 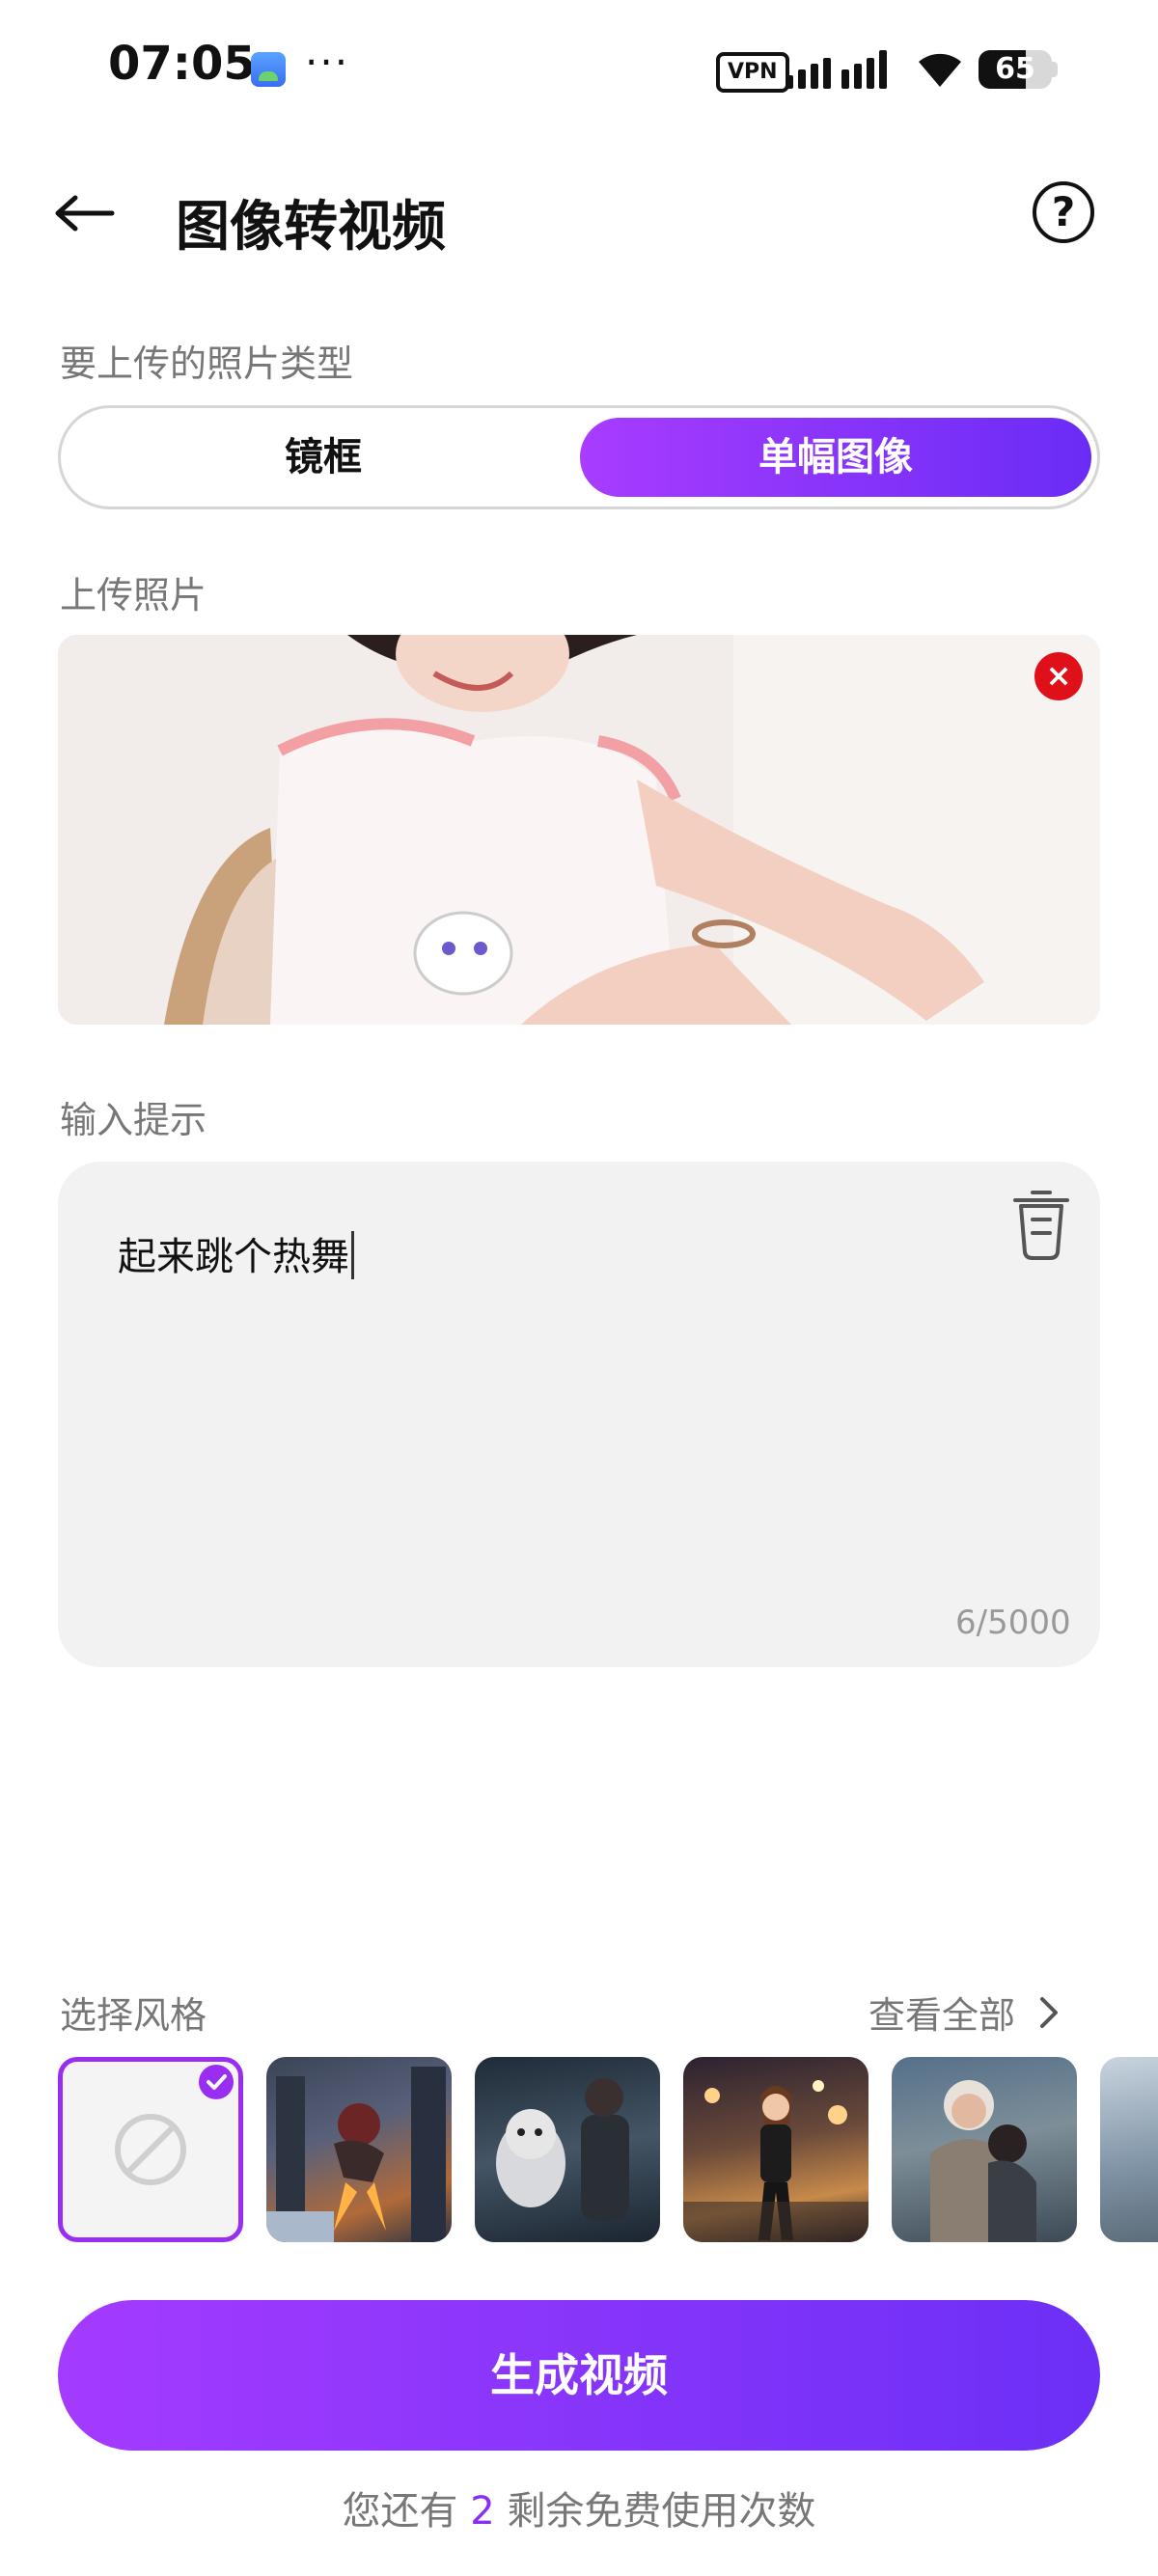 What do you see at coordinates (311, 228) in the screenshot?
I see `page-title: 图像转视频` at bounding box center [311, 228].